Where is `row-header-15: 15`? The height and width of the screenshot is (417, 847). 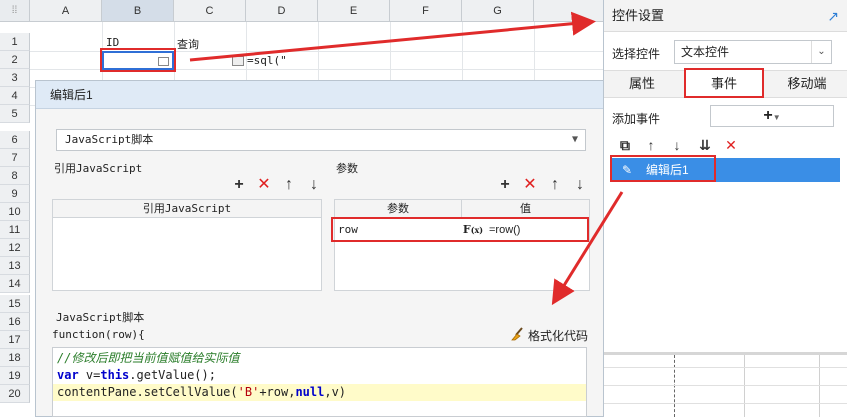
row-header-15: 15 is located at coordinates (15, 304).